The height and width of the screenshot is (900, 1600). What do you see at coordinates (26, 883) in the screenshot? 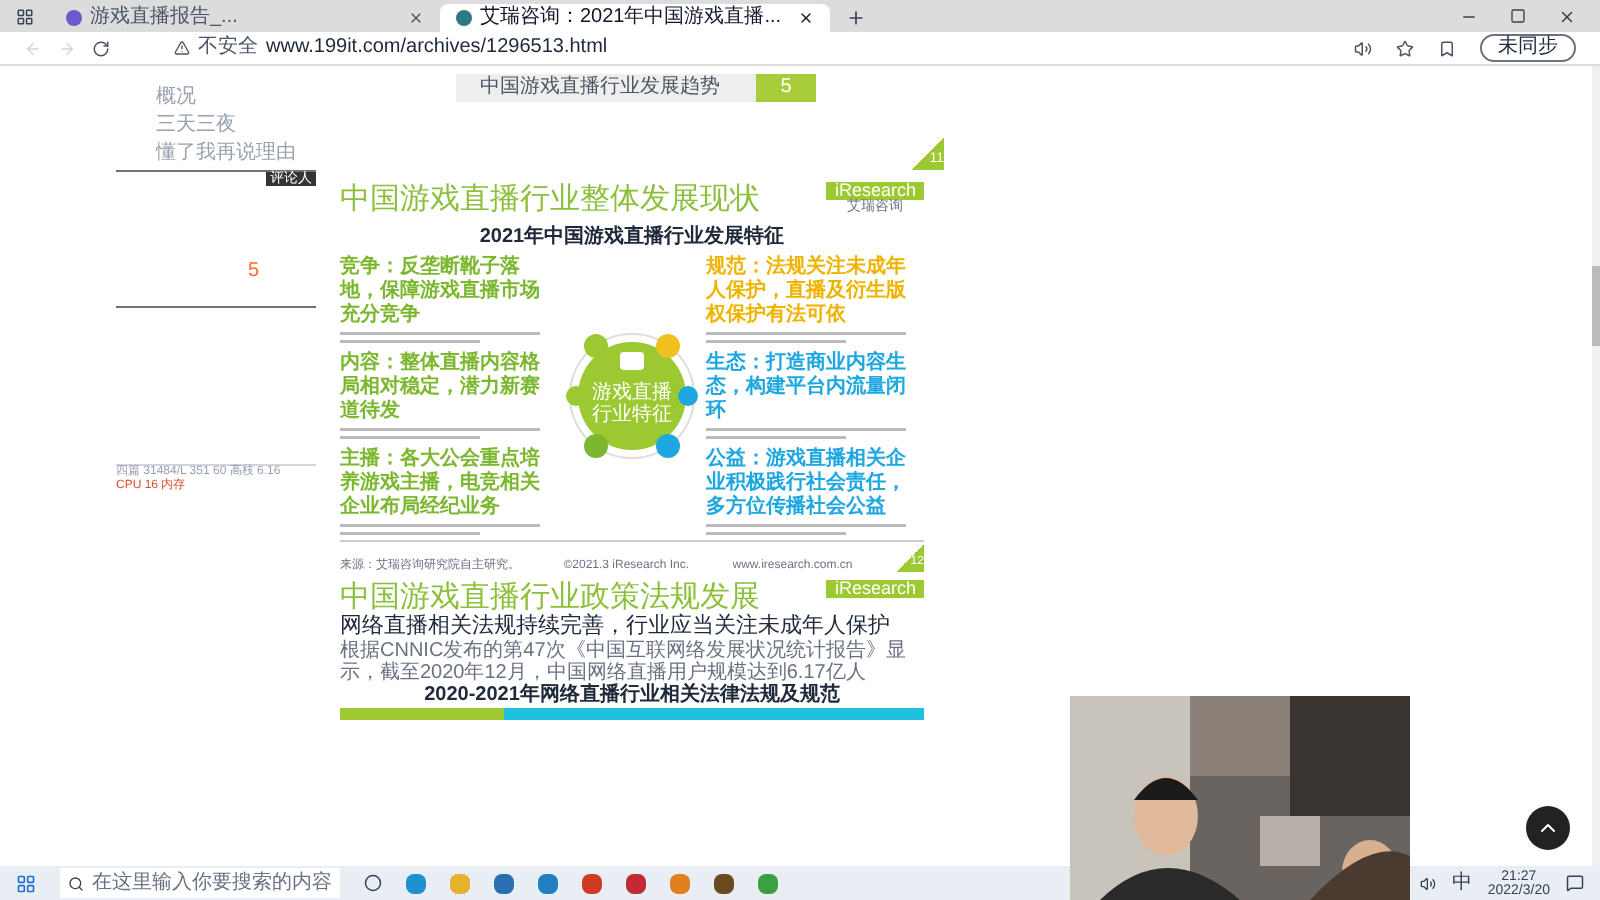
I see `start-icon` at bounding box center [26, 883].